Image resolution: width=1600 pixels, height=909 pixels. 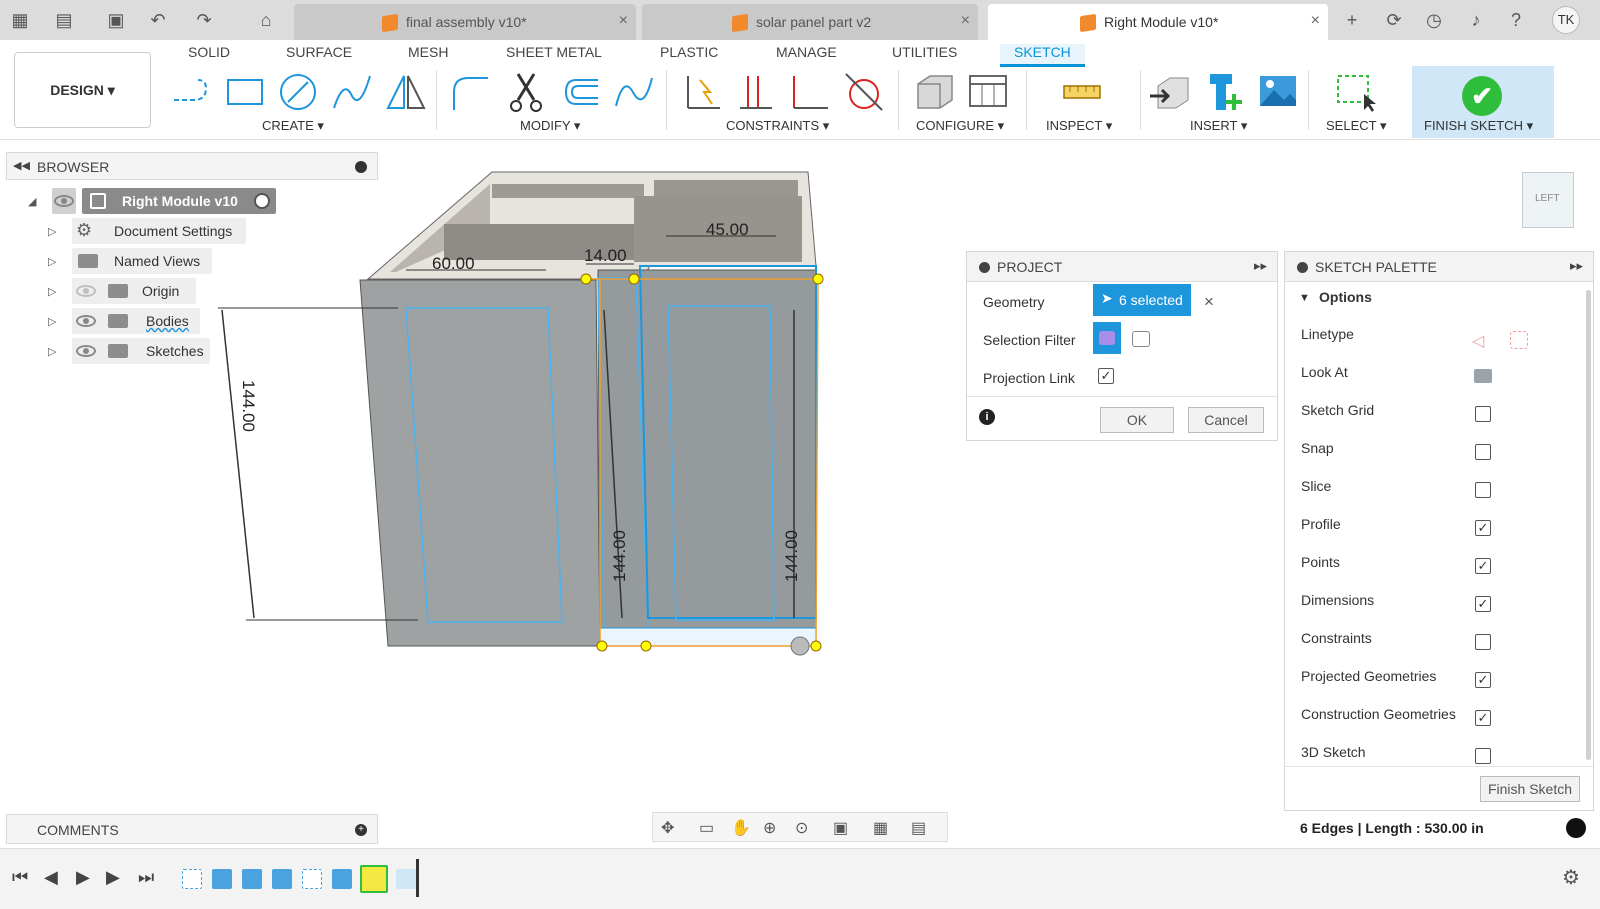 What do you see at coordinates (864, 92) in the screenshot?
I see `tangent-constraint-icon` at bounding box center [864, 92].